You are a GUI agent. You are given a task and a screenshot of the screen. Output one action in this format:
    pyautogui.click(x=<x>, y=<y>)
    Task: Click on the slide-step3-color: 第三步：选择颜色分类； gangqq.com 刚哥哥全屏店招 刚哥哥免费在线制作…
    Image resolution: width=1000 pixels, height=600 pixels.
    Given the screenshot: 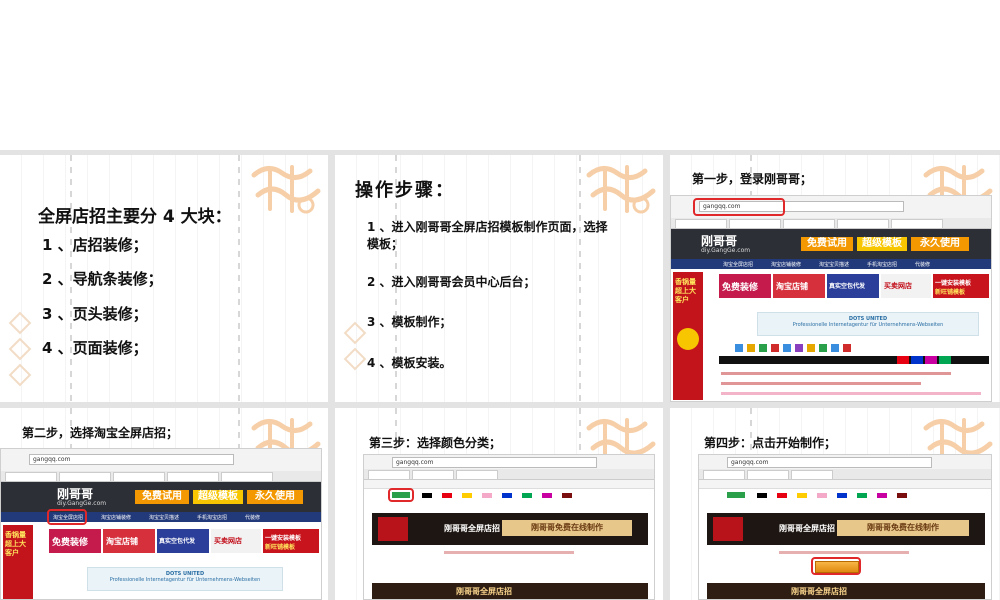 What is the action you would take?
    pyautogui.click(x=499, y=504)
    